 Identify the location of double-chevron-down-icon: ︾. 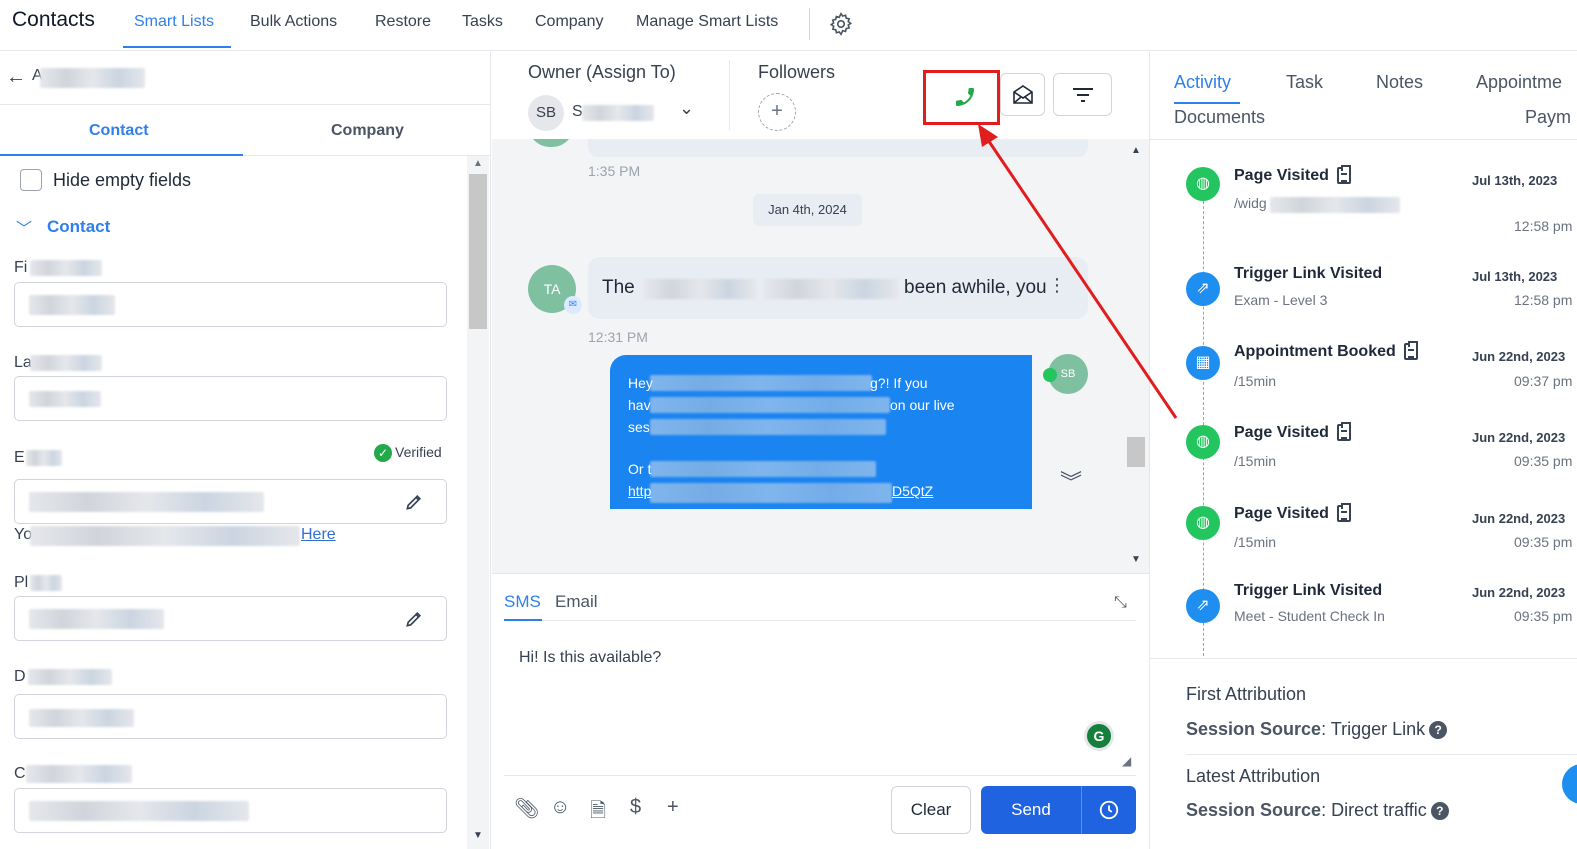
(1071, 481).